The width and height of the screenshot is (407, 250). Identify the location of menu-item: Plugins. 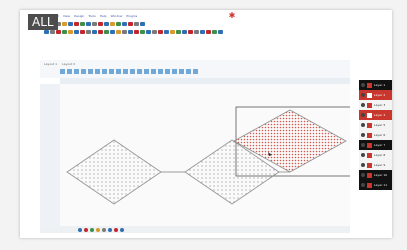
(131, 16).